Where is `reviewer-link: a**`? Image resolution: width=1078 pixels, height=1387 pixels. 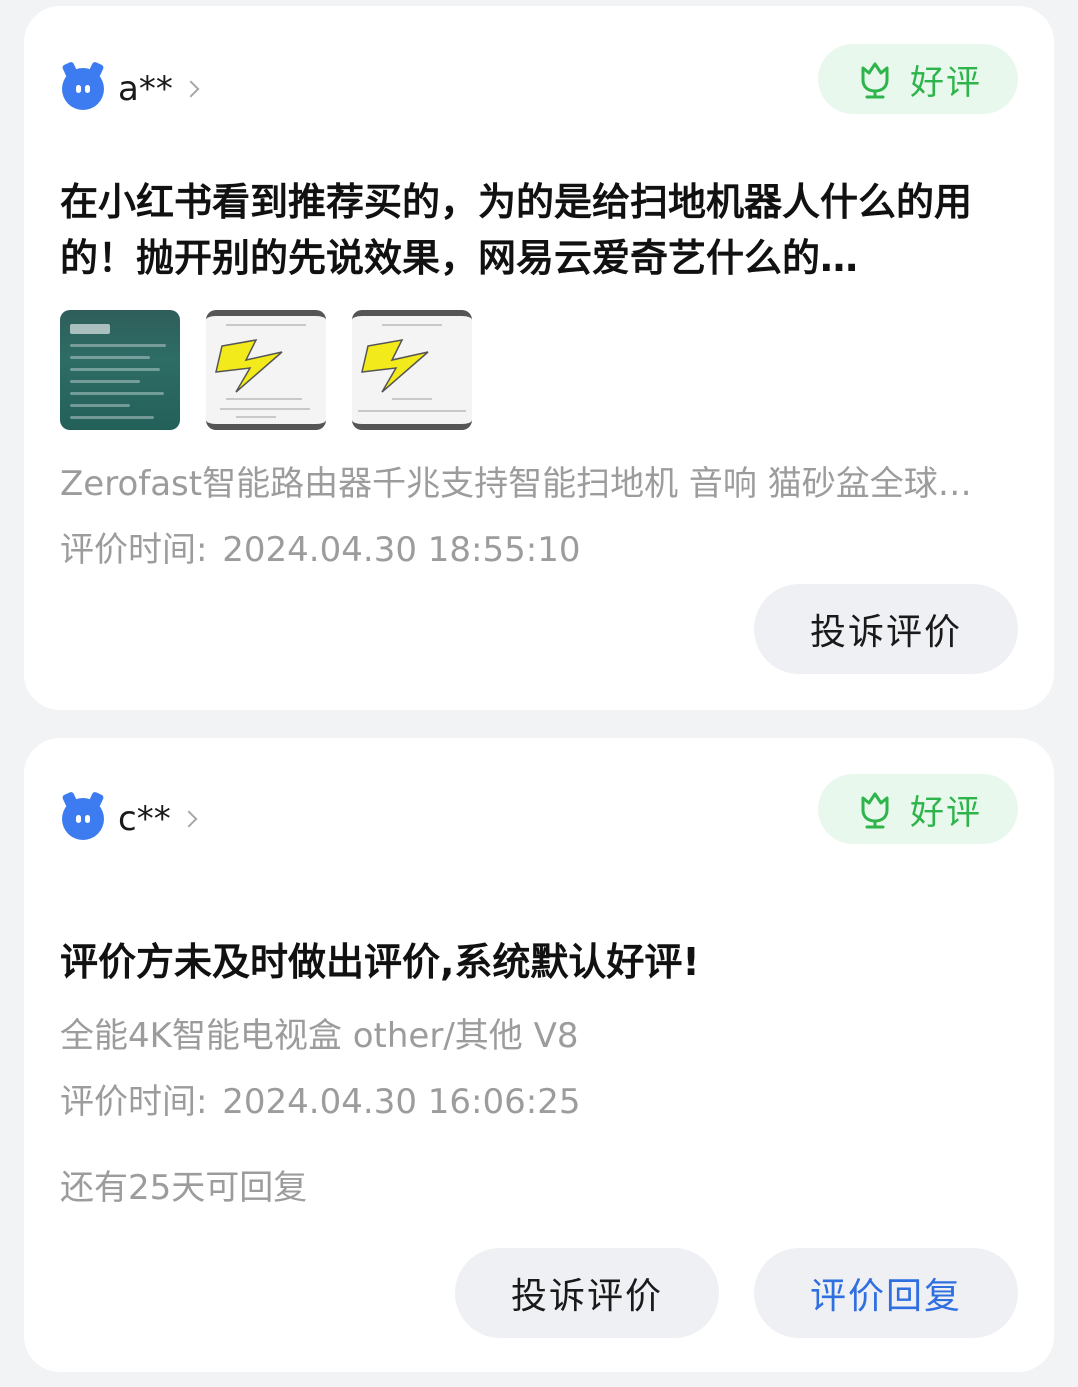 reviewer-link: a** is located at coordinates (131, 89).